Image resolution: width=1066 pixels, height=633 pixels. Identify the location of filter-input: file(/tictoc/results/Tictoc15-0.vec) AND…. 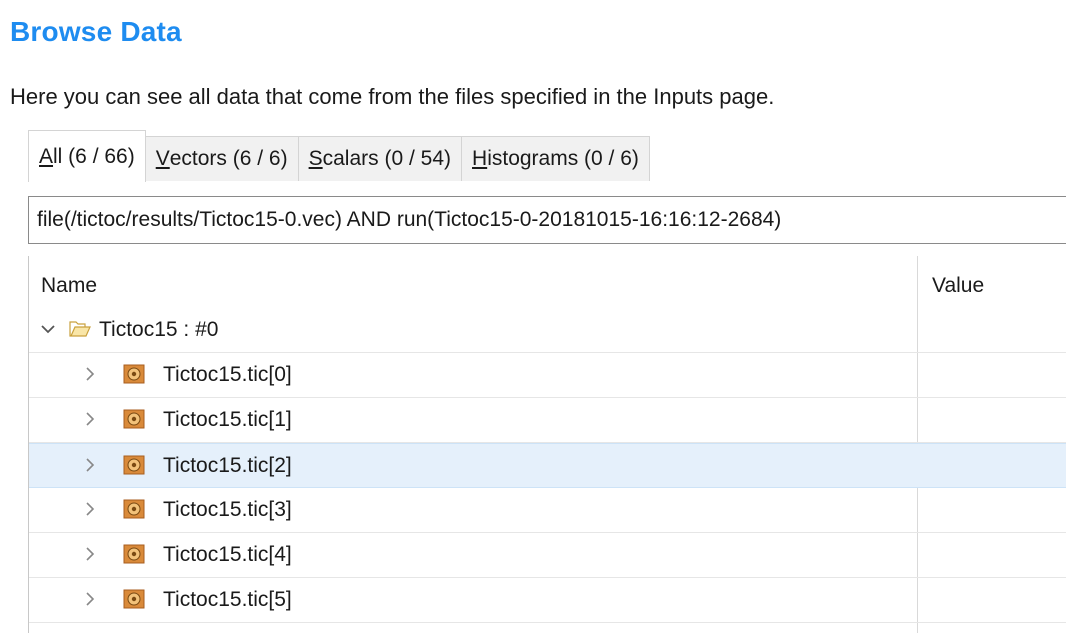
(547, 220).